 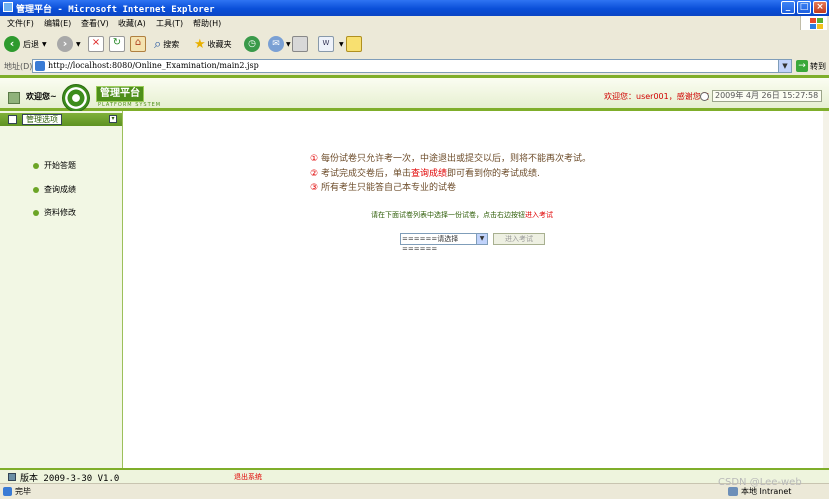 I want to click on back-button: ‹ 后退 ▼, so click(x=25, y=44).